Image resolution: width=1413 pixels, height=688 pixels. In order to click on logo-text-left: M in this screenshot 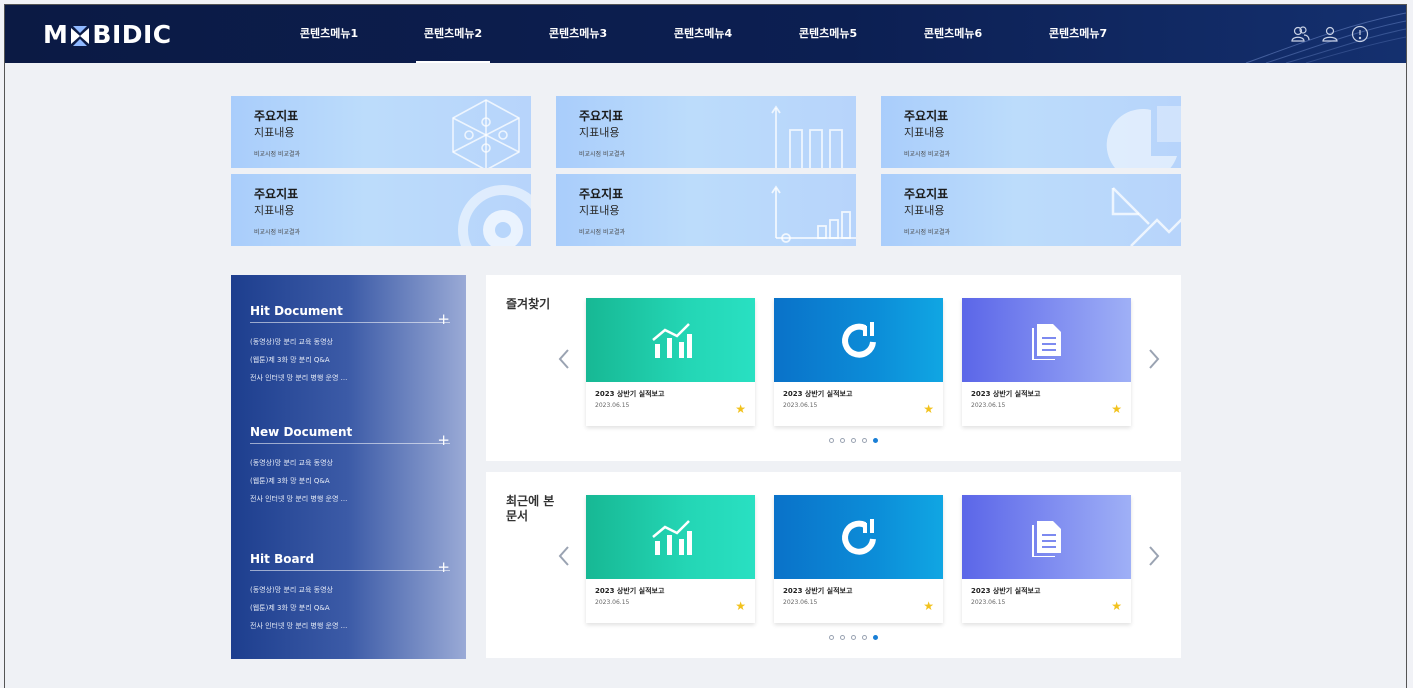, I will do `click(56, 34)`.